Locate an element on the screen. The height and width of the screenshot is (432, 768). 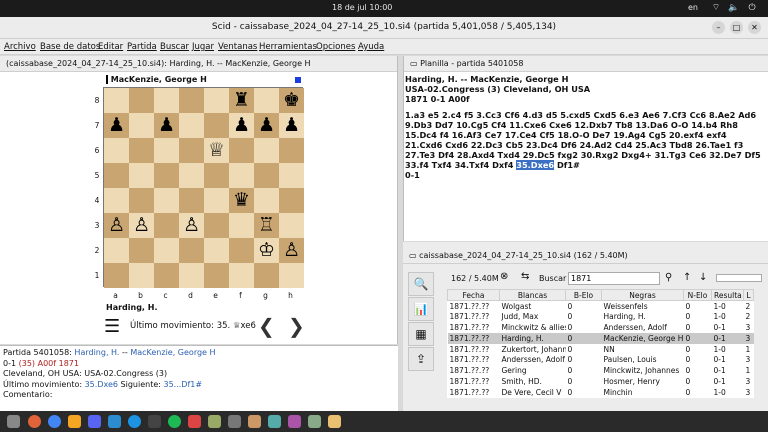
arrow-up-icon: ↑ is located at coordinates (687, 277).